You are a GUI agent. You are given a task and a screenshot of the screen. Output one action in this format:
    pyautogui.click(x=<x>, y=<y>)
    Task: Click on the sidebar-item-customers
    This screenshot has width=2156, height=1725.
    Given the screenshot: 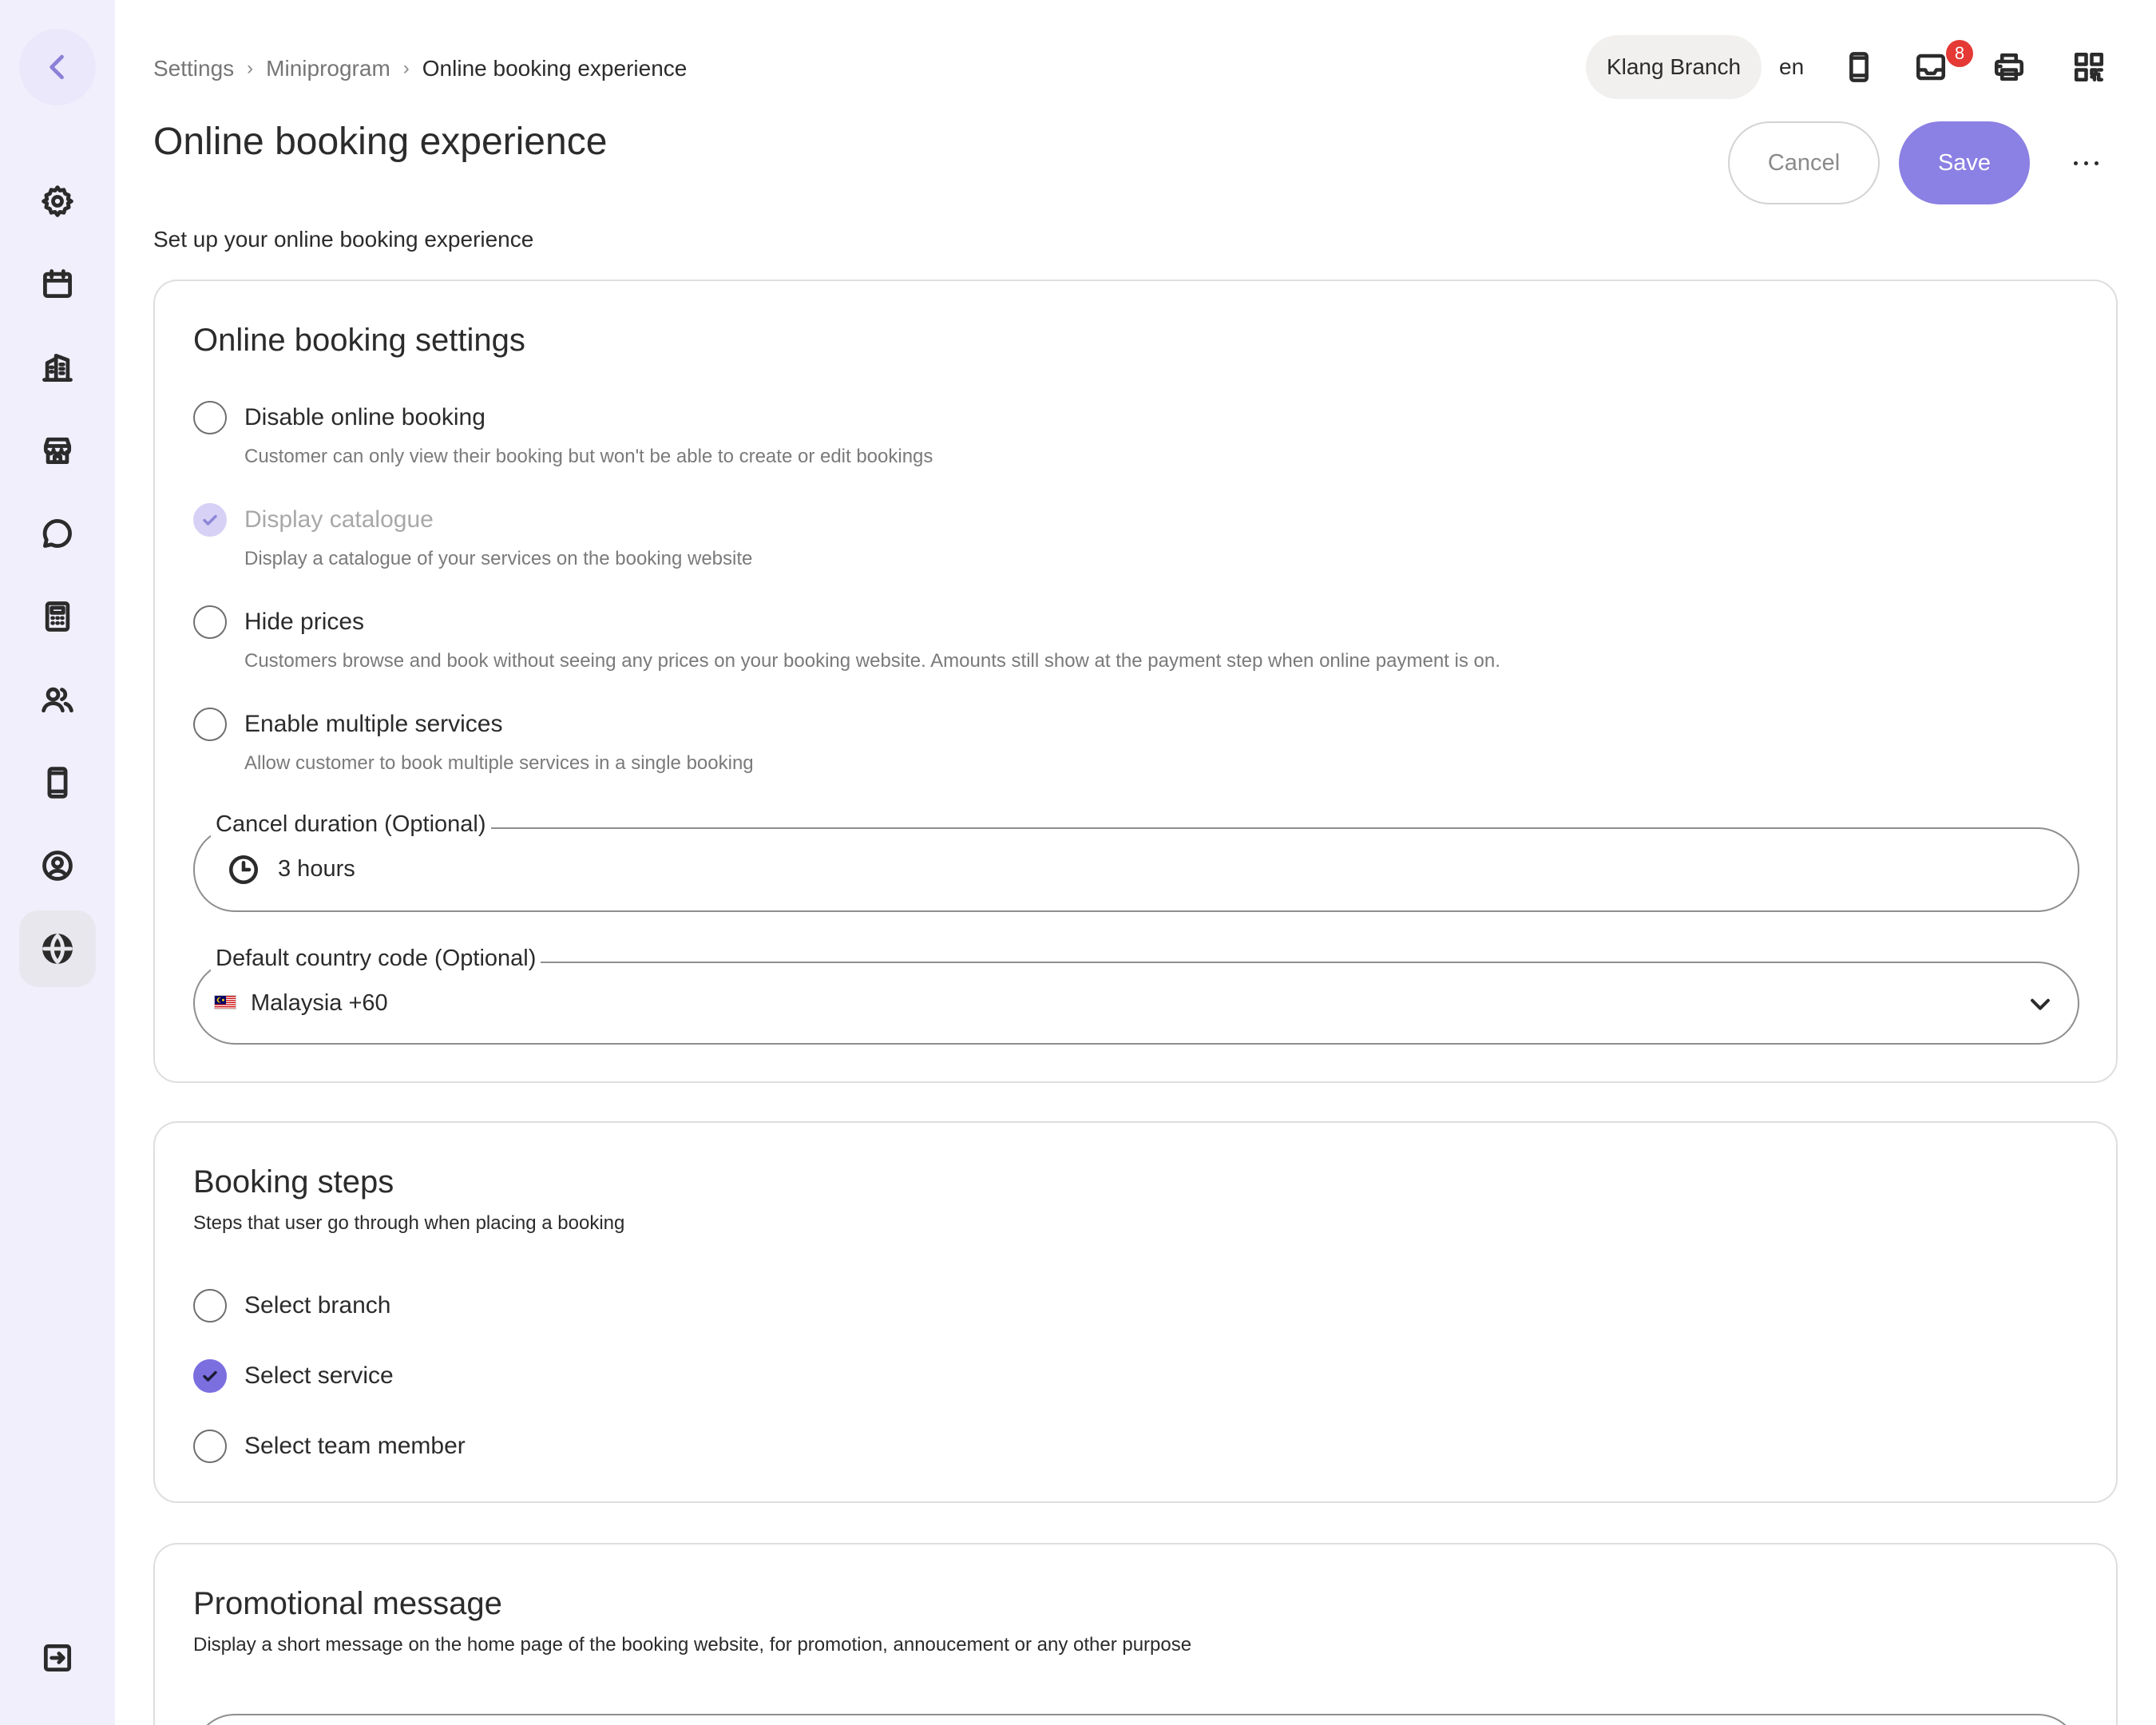 What is the action you would take?
    pyautogui.click(x=57, y=700)
    